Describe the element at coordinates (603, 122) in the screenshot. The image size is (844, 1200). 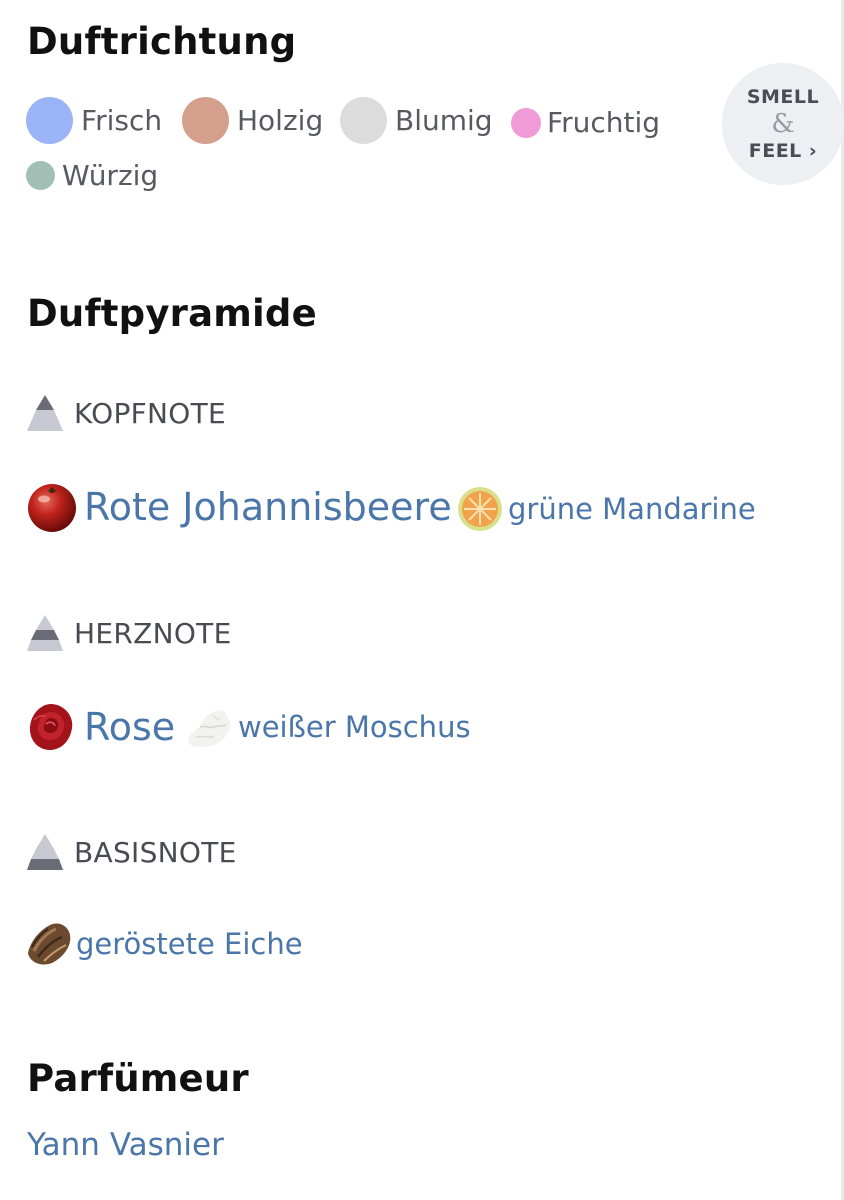
I see `accord-label: Fruchtig` at that location.